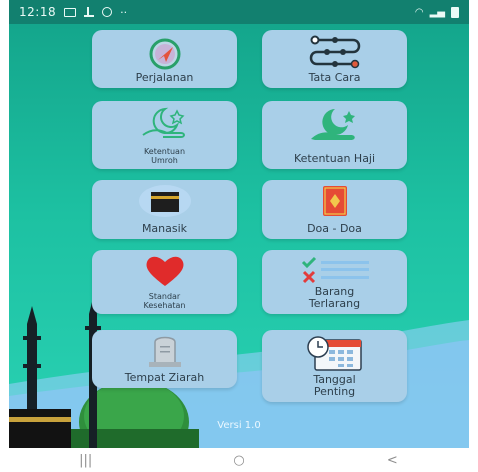 The width and height of the screenshot is (478, 472). I want to click on system-nav-bar: ||| ○ <, so click(239, 460).